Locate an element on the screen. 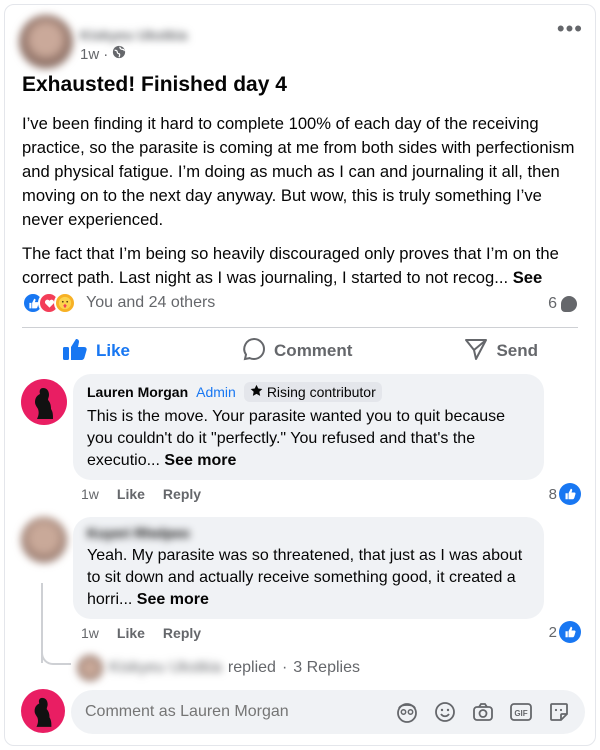 The image size is (600, 750). composer-tools: GIF is located at coordinates (483, 712).